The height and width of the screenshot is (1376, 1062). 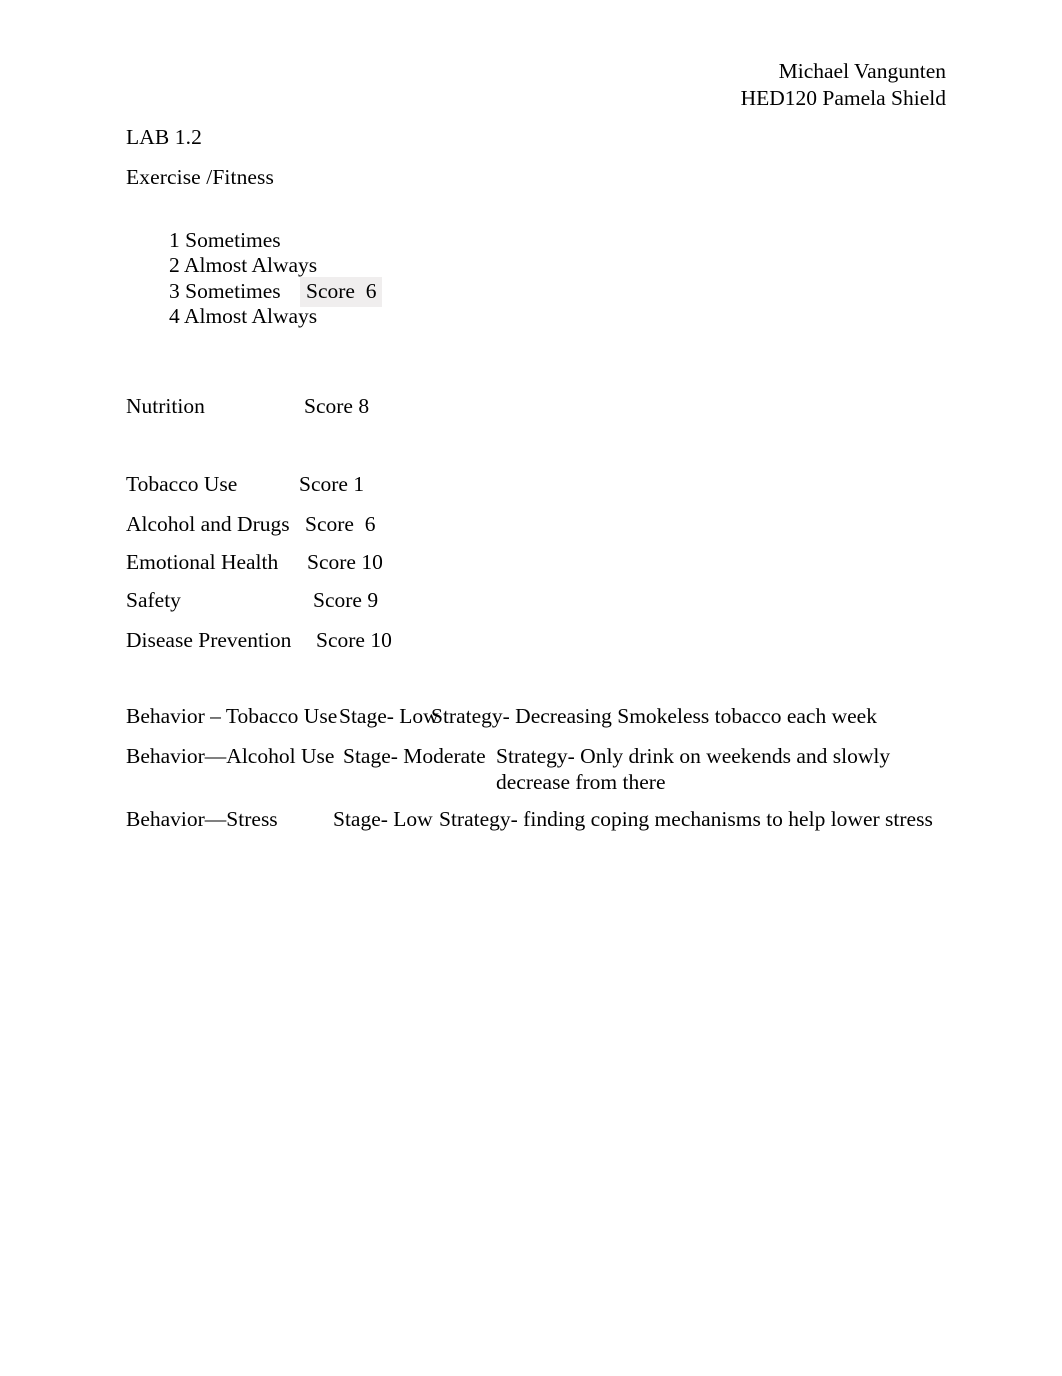 What do you see at coordinates (202, 562) in the screenshot?
I see `score-row-label: Emotional Health` at bounding box center [202, 562].